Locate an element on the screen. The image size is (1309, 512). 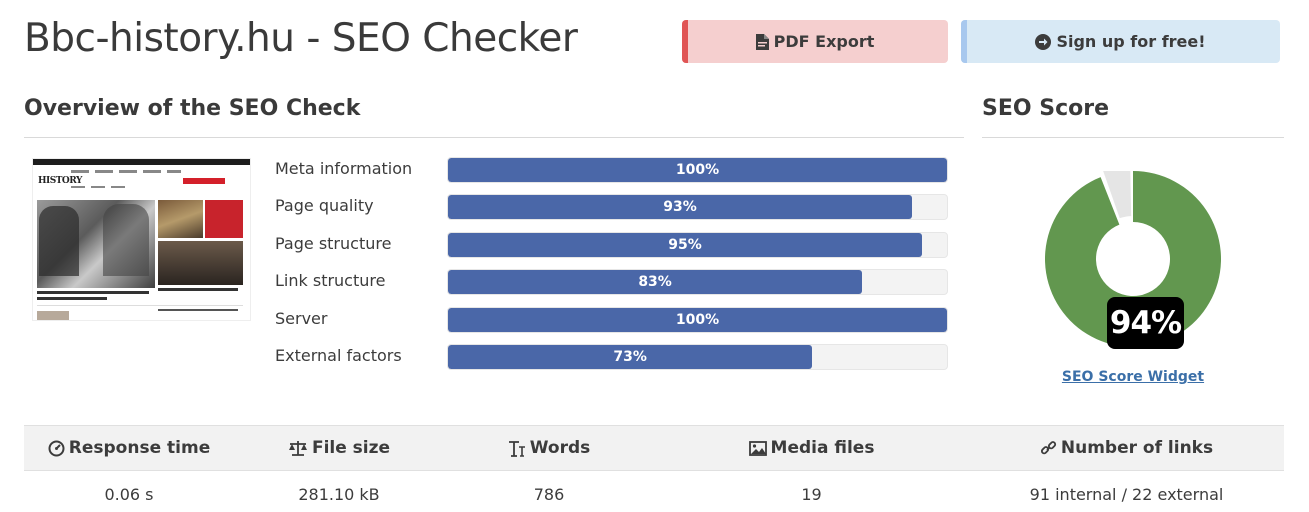
progress-track: 93% is located at coordinates (697, 207).